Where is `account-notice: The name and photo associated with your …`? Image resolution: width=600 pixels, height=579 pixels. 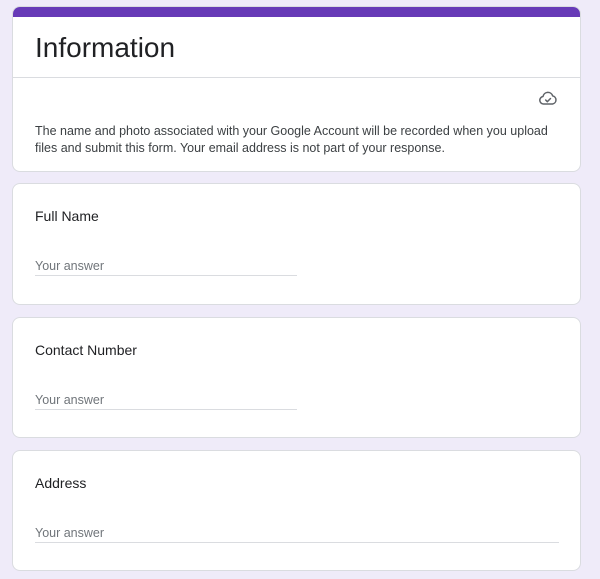
account-notice: The name and photo associated with your … is located at coordinates (291, 139).